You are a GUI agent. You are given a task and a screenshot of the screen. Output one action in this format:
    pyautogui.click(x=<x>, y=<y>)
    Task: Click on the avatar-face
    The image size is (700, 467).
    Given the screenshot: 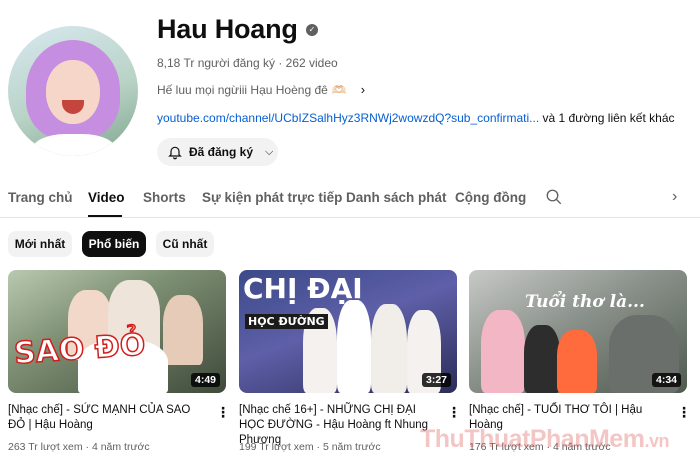 What is the action you would take?
    pyautogui.click(x=73, y=92)
    